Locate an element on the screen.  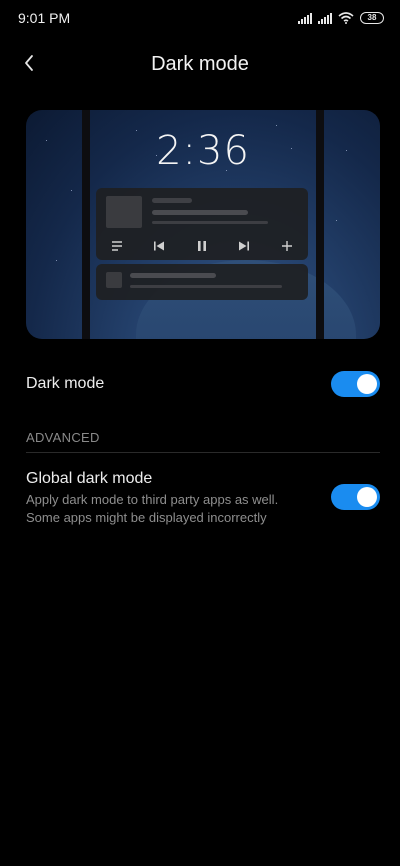
preview-clock: 2:36 is located at coordinates (203, 151).